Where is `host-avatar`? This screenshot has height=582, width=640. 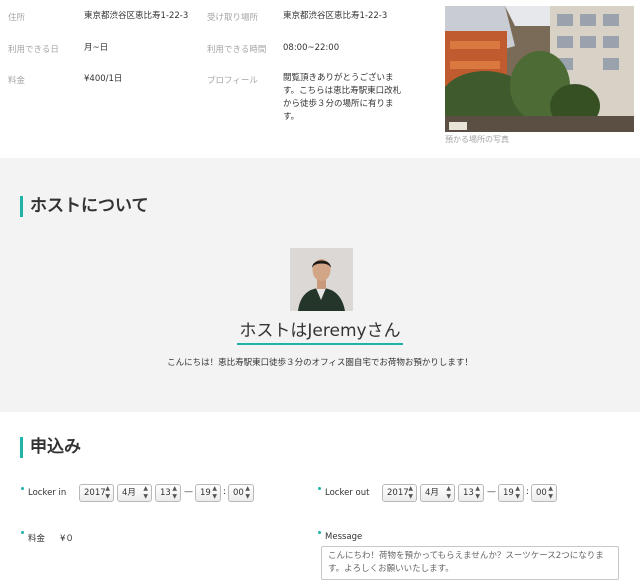
host-avatar is located at coordinates (321, 279).